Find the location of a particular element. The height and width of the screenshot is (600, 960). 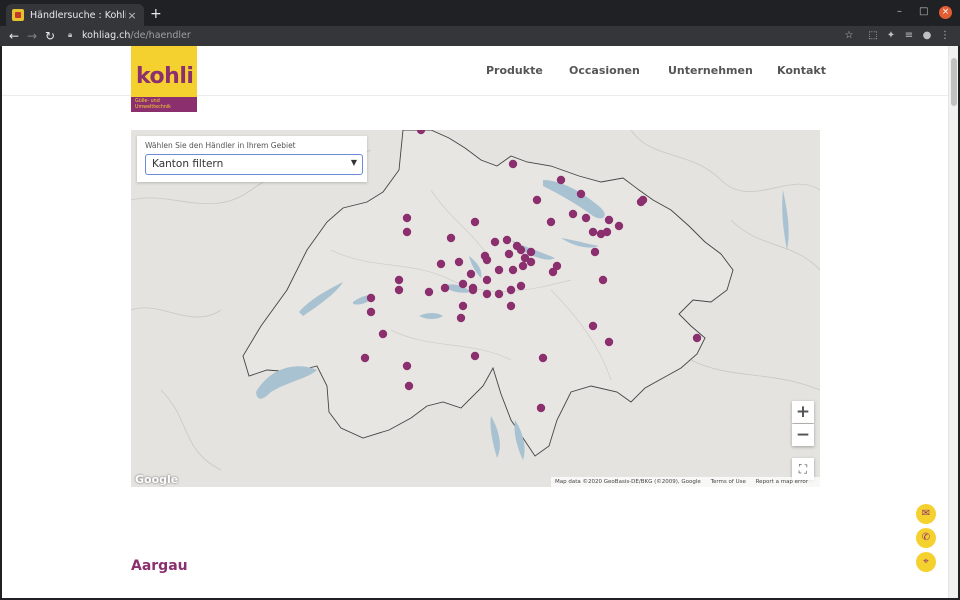

forward-icon: → is located at coordinates (32, 36).